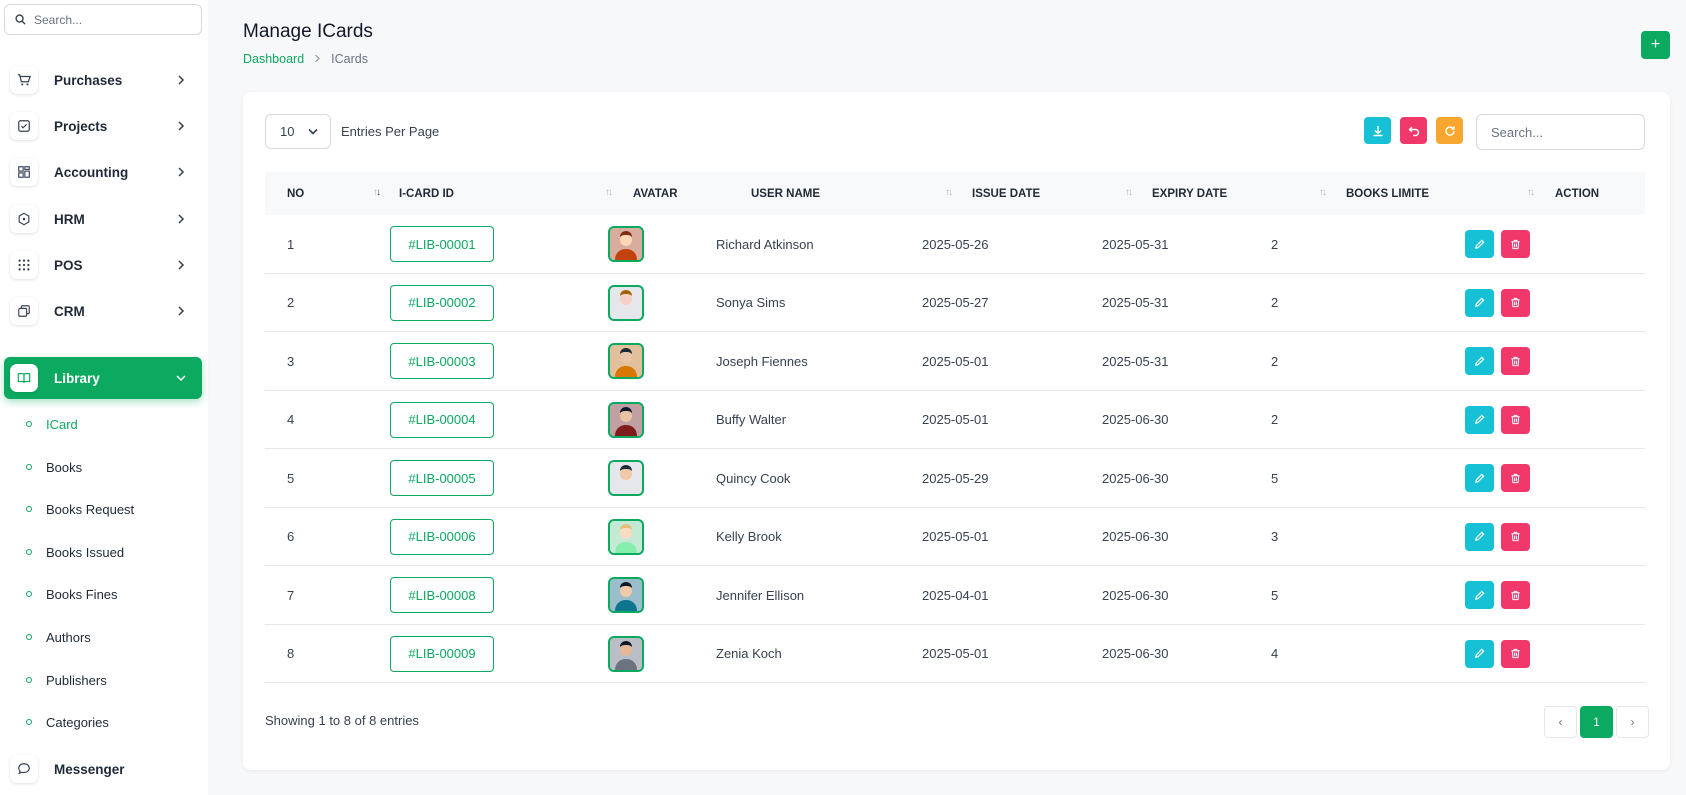 The width and height of the screenshot is (1686, 795). What do you see at coordinates (1449, 130) in the screenshot?
I see `refresh-button` at bounding box center [1449, 130].